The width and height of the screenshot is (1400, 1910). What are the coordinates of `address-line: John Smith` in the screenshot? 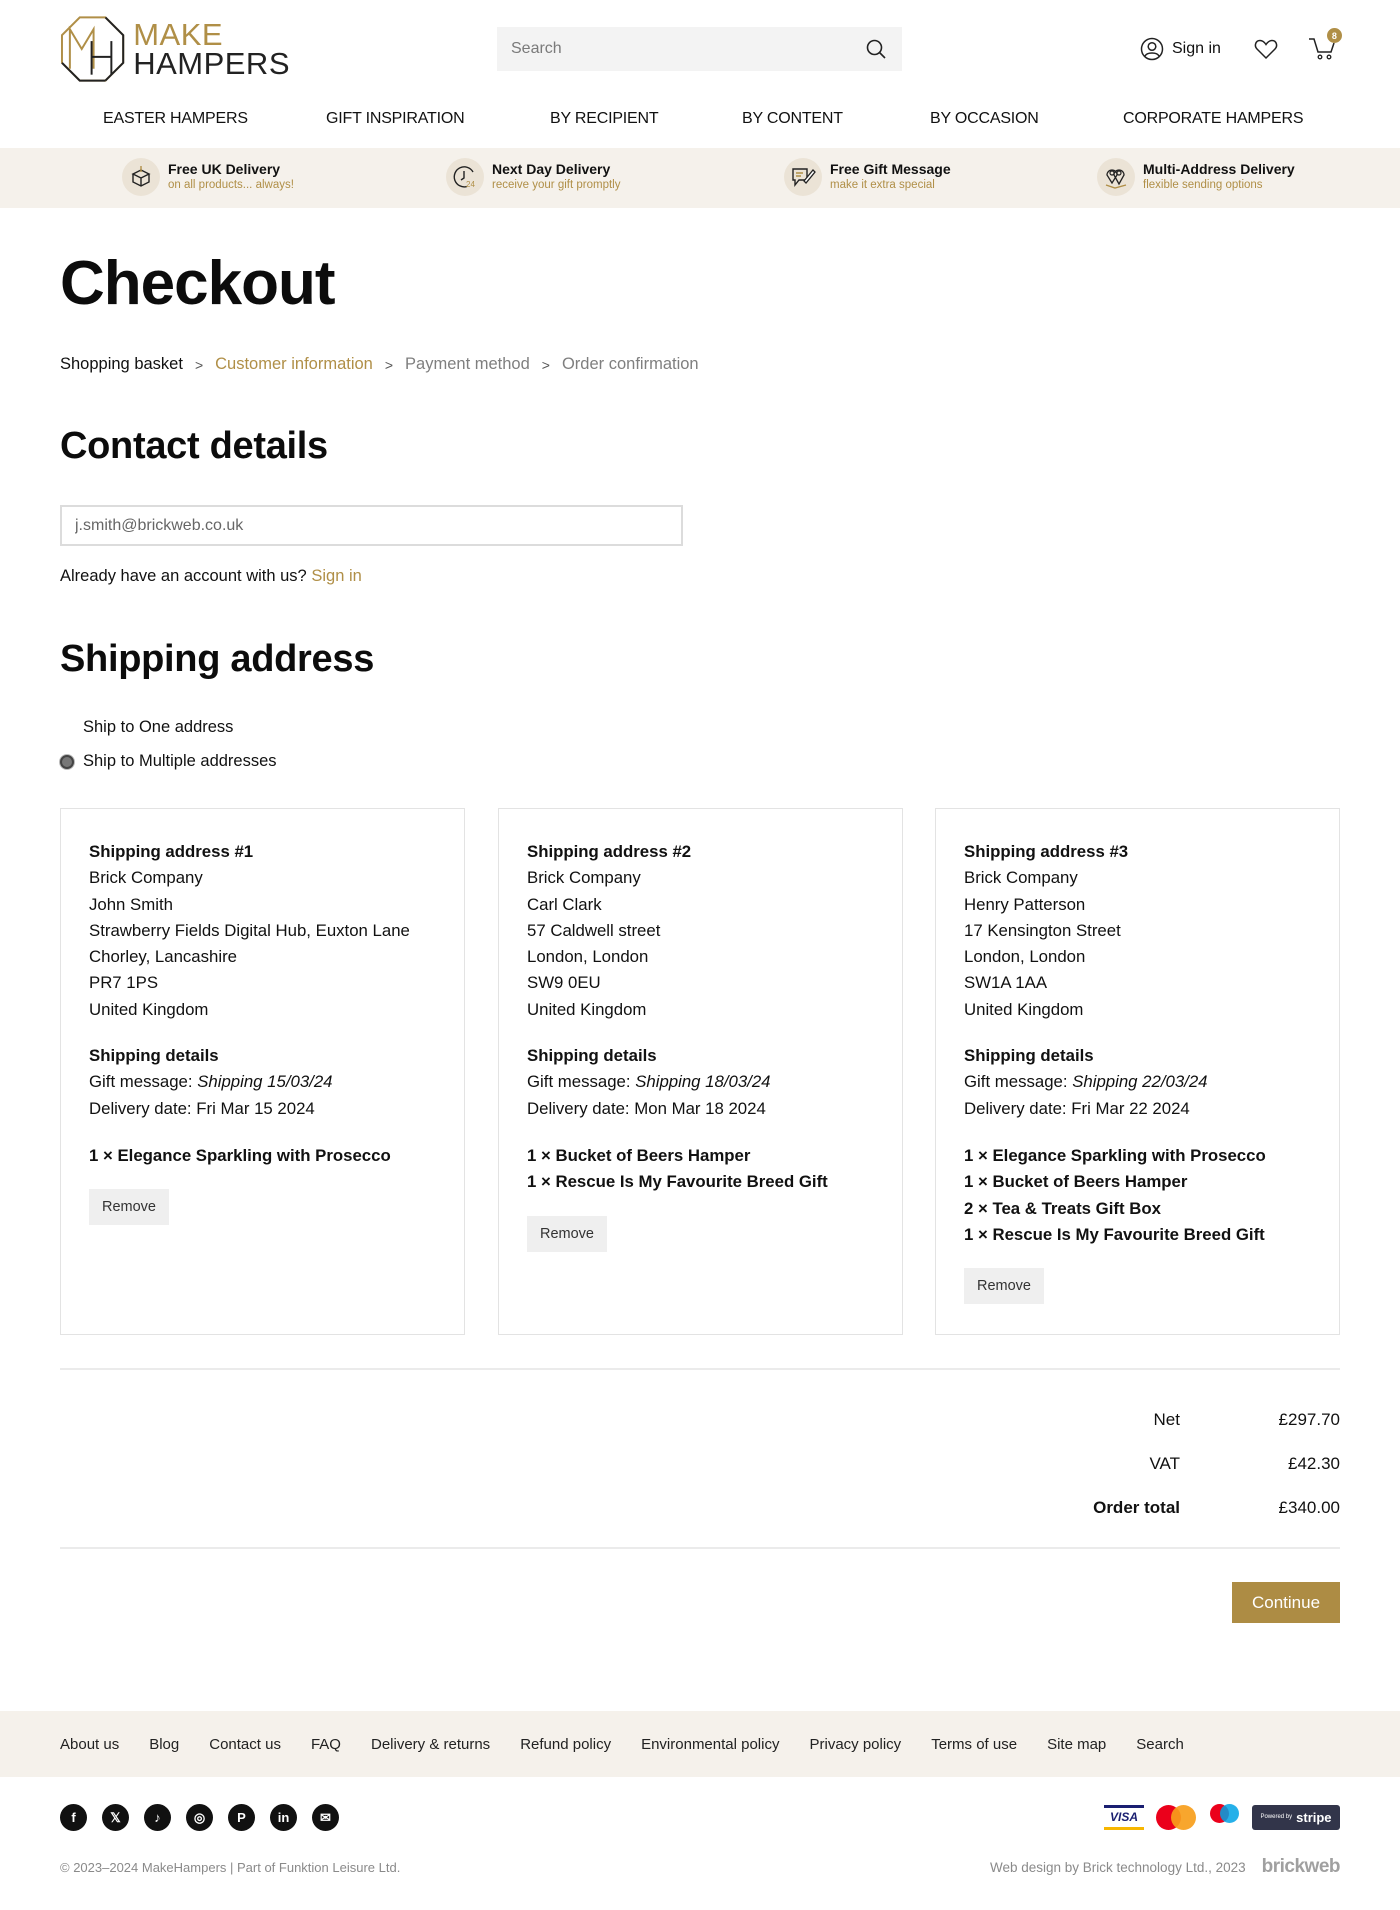 It's located at (131, 904).